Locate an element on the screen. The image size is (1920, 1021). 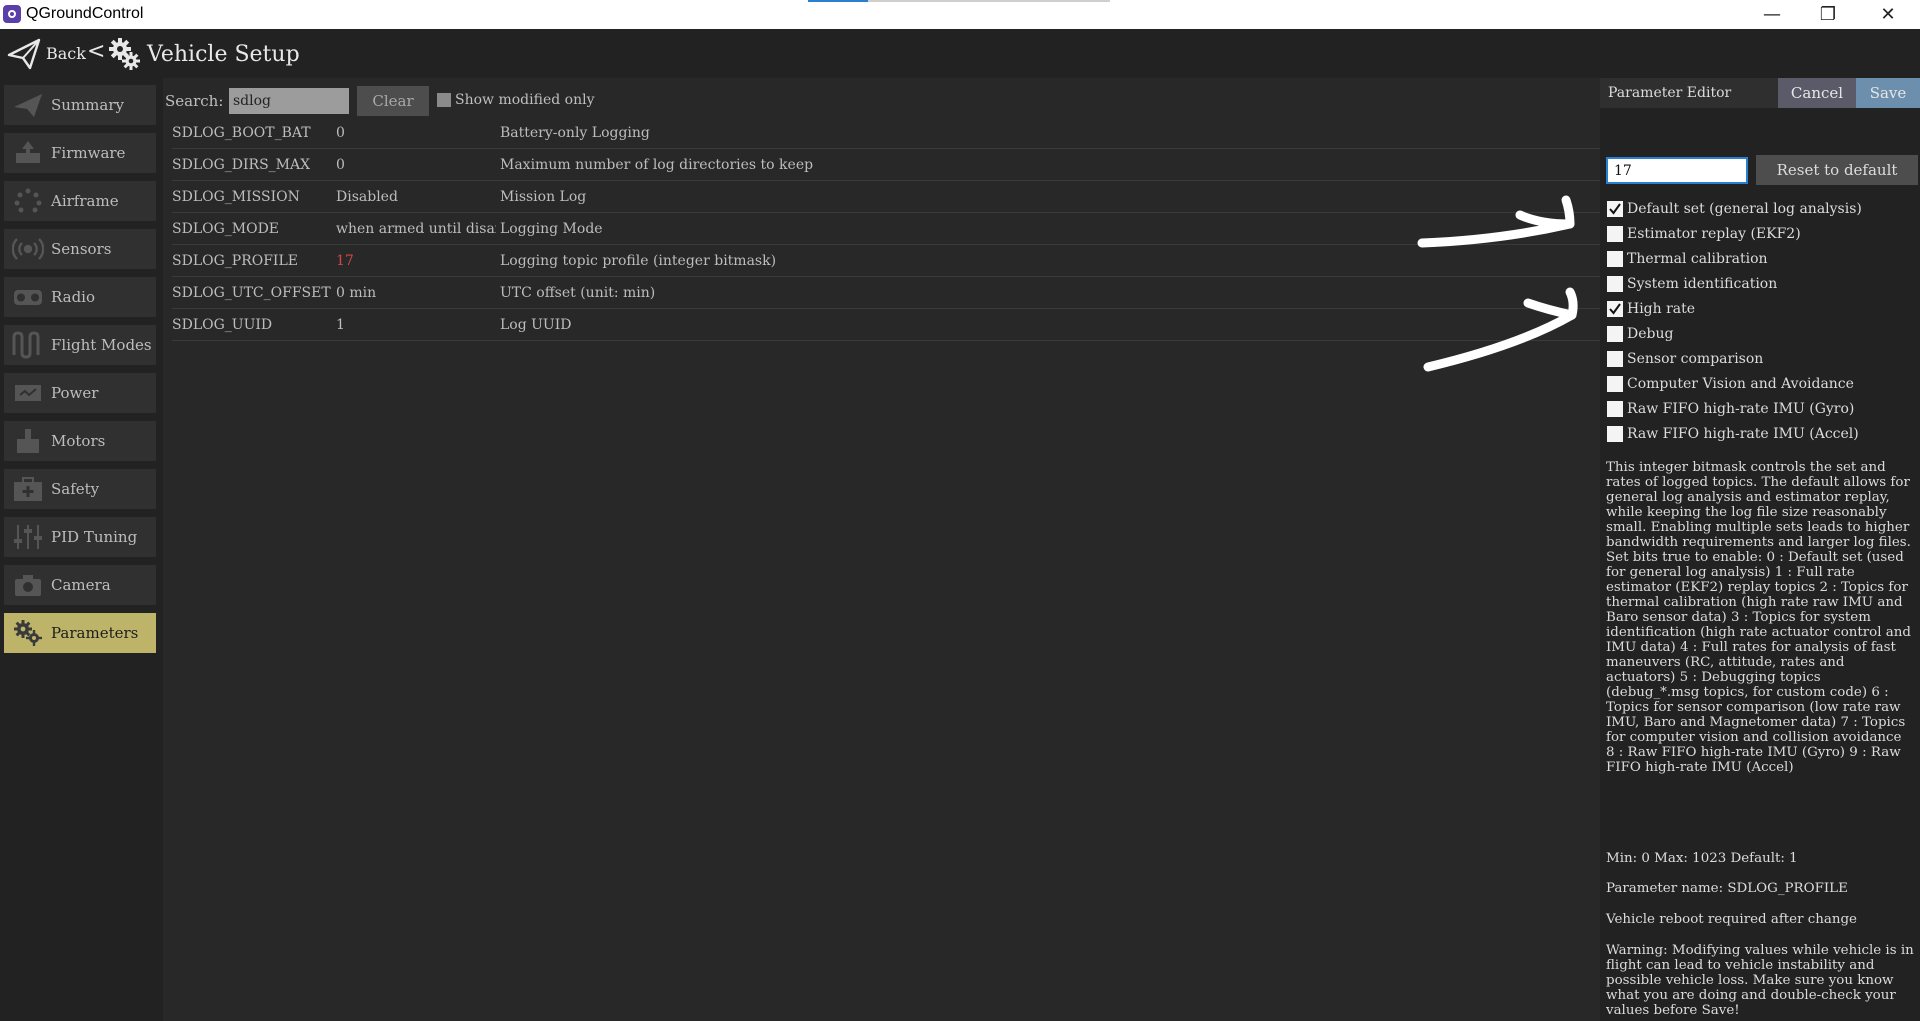
table-row: SDLOG_MISSION Disabled Mission Log is located at coordinates (886, 197).